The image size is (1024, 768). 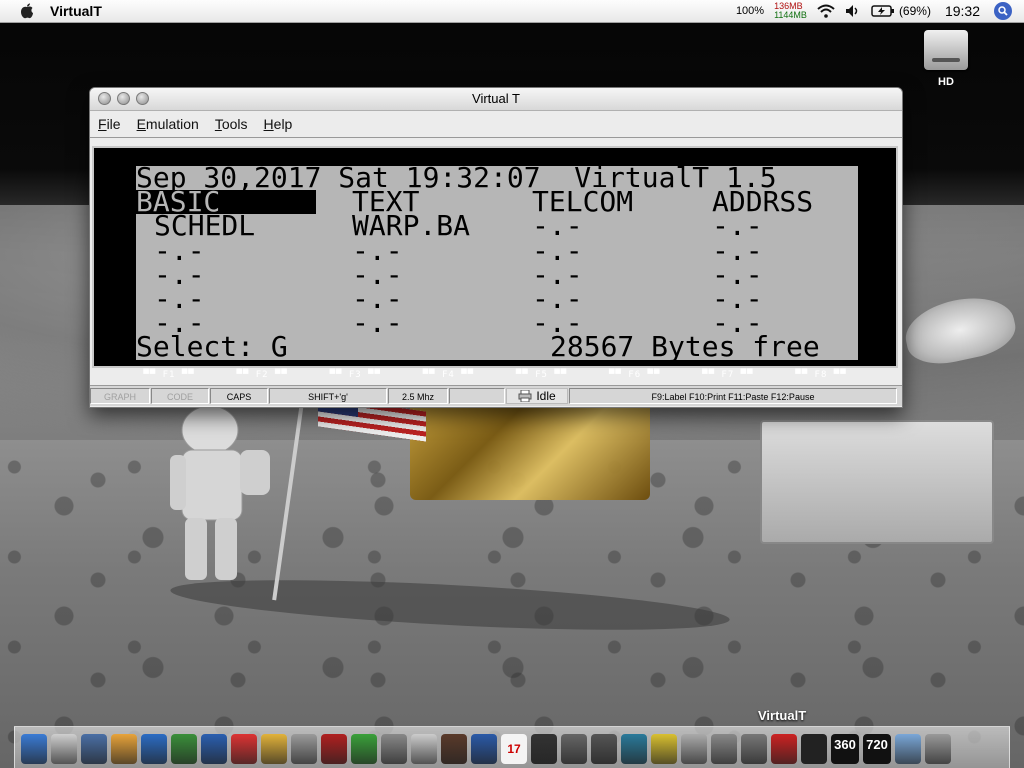 I want to click on dock-calendar-icon: 17, so click(x=514, y=749).